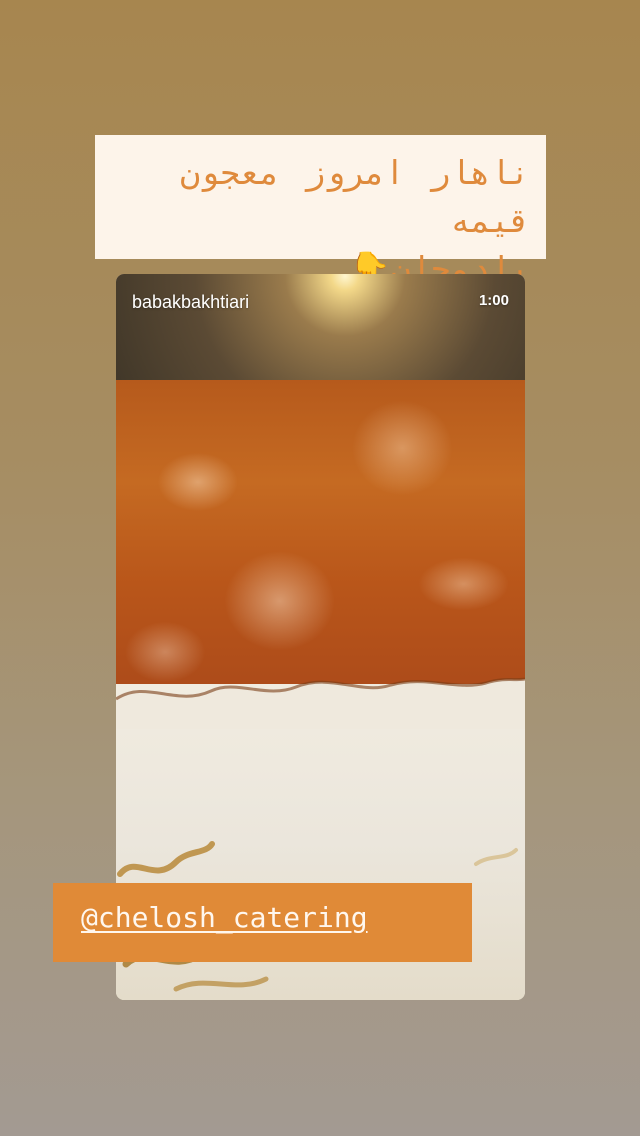 The height and width of the screenshot is (1136, 640). Describe the element at coordinates (224, 917) in the screenshot. I see `mention-link: @chelosh_catering` at that location.